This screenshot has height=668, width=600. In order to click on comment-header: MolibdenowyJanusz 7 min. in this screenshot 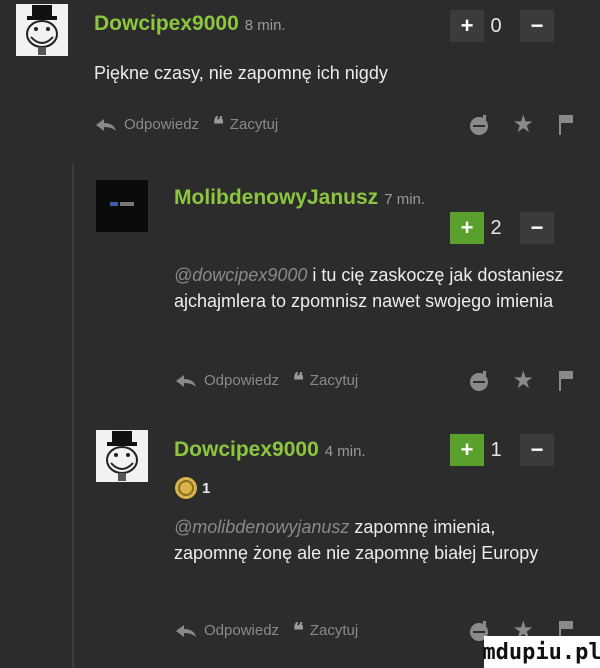, I will do `click(299, 198)`.